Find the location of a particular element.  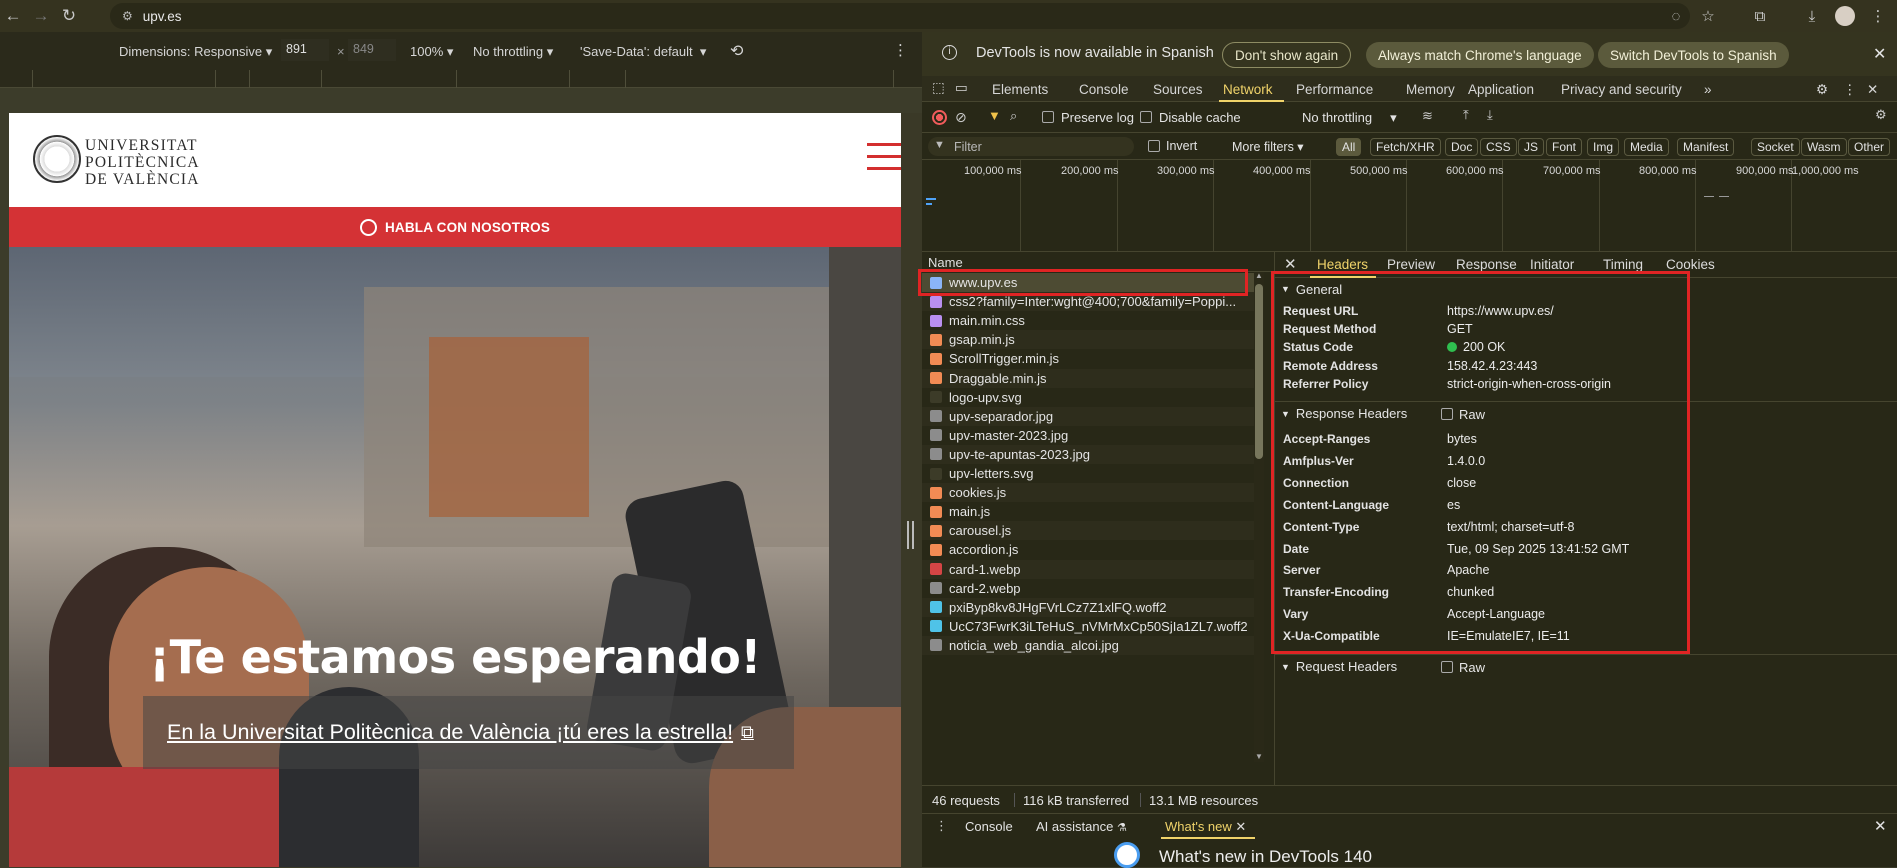

chip-fetch-xhr: Fetch/XHR is located at coordinates (1405, 147).